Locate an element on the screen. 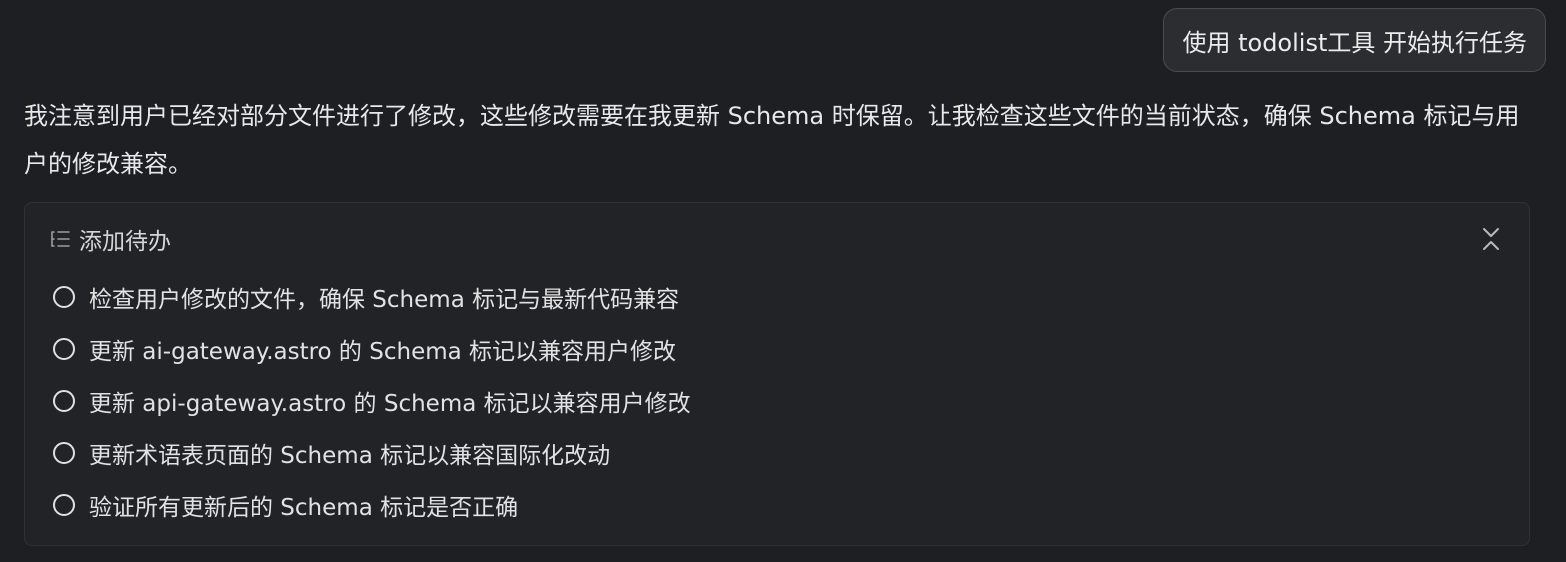 Image resolution: width=1566 pixels, height=562 pixels. todo-item: 验证所有更新后的 Schema 标记是否正确 is located at coordinates (372, 505).